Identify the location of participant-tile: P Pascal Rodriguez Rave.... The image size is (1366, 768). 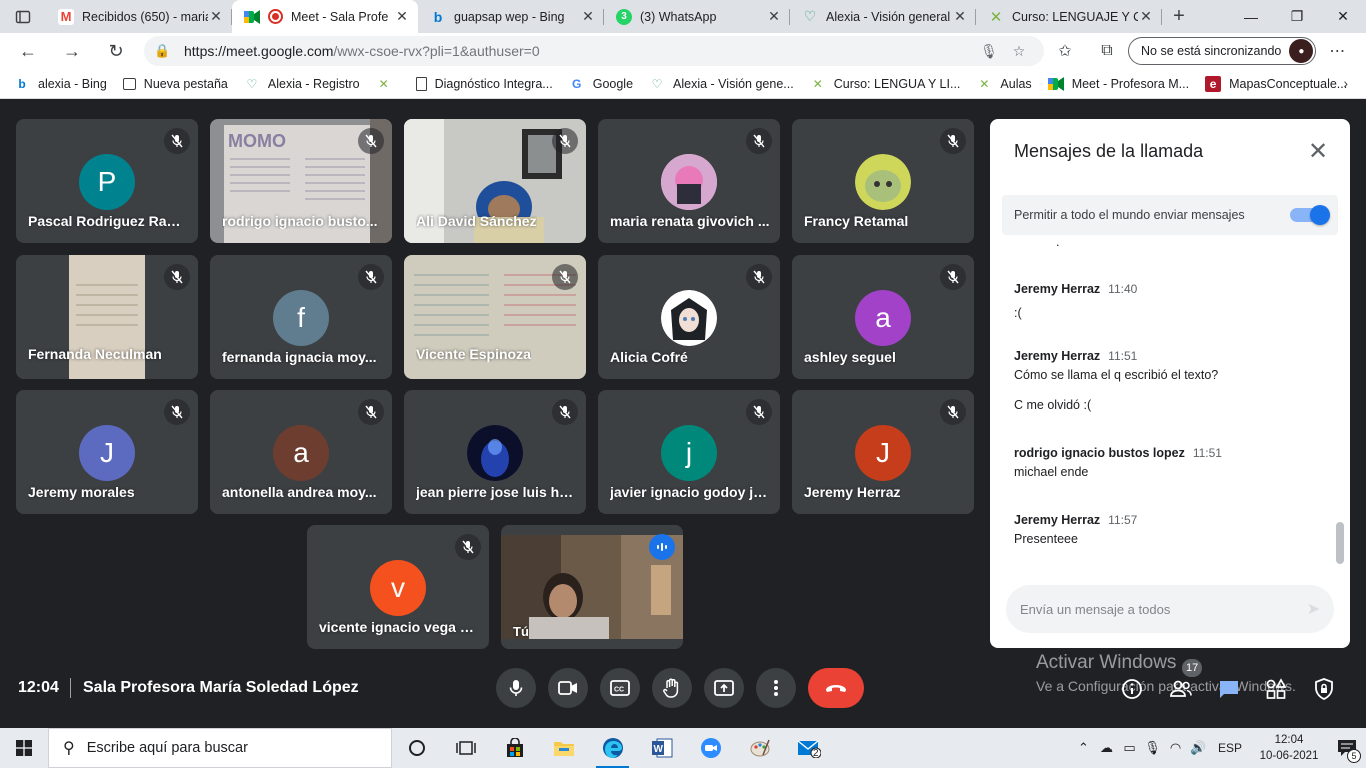
(107, 181).